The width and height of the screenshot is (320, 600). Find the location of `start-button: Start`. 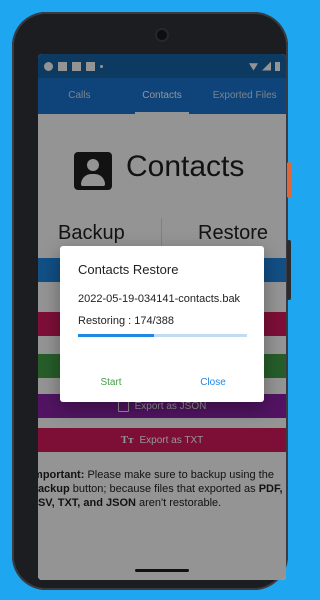

start-button: Start is located at coordinates (111, 382).